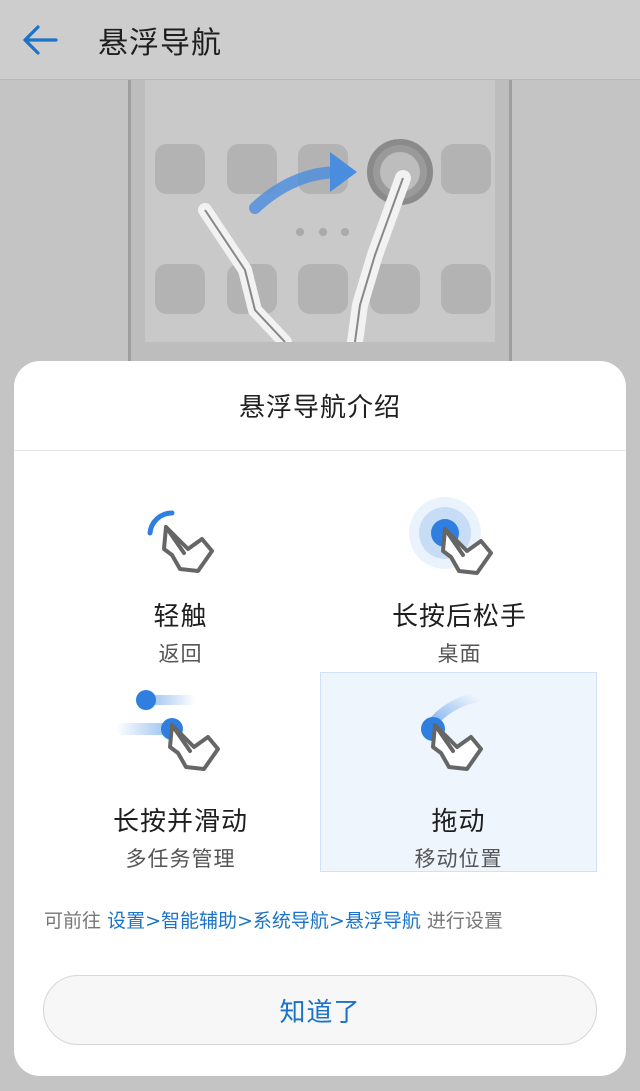 The width and height of the screenshot is (640, 1091). I want to click on gesture-tap: 轻触 返回, so click(180, 573).